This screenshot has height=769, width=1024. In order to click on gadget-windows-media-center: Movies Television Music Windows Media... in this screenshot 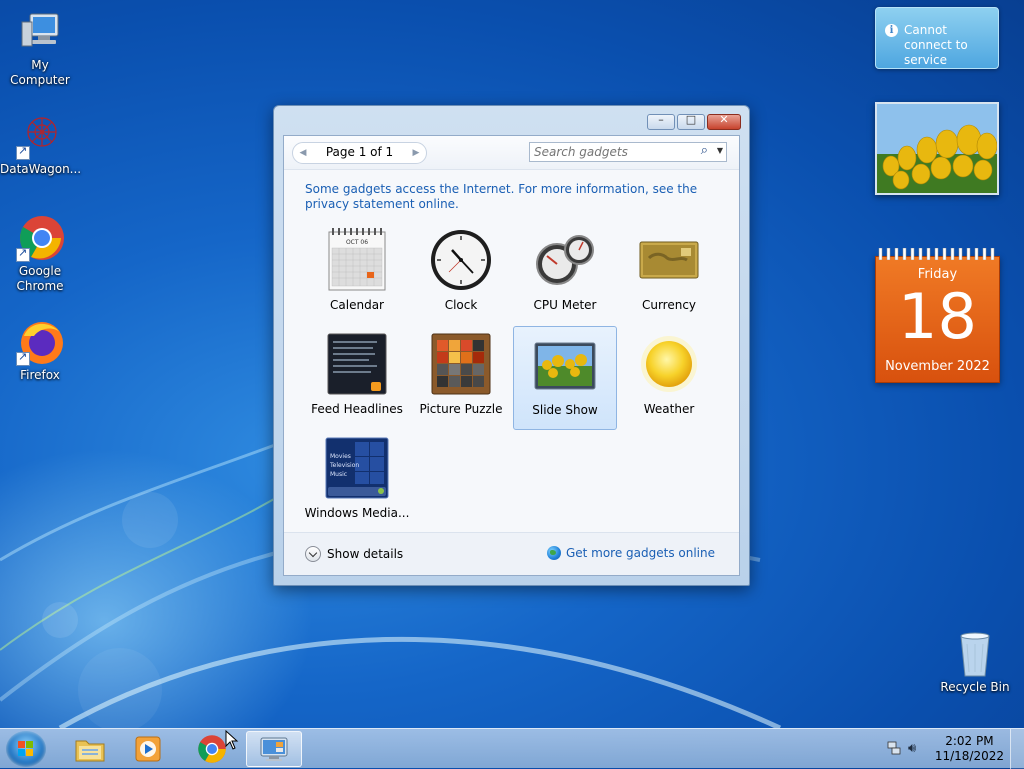, I will do `click(357, 482)`.